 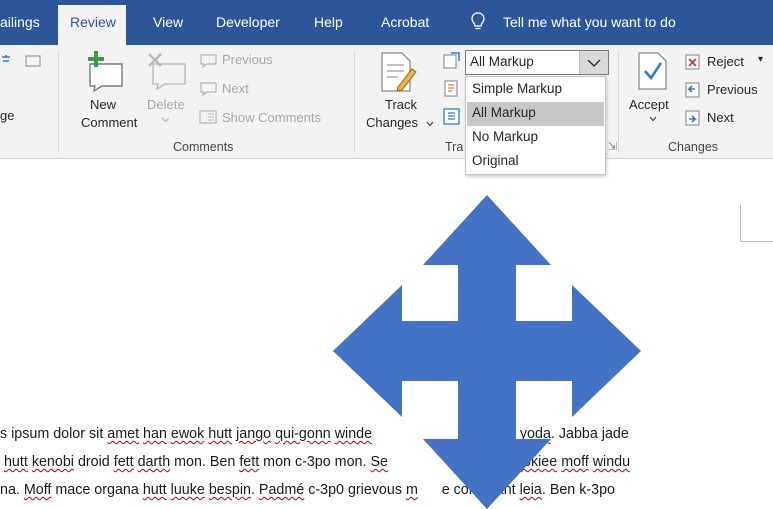 I want to click on track-changes-label-1: Track, so click(x=401, y=104).